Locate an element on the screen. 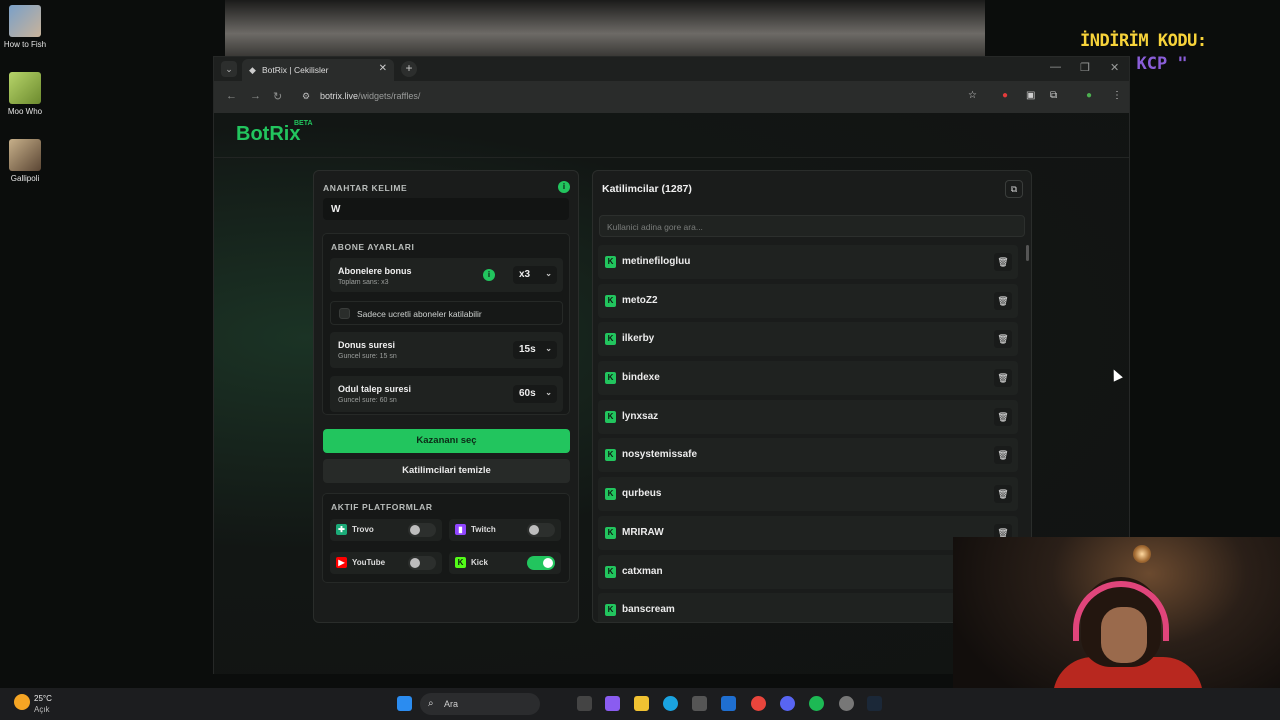 The image size is (1280, 720). new-tab-button: + is located at coordinates (409, 69).